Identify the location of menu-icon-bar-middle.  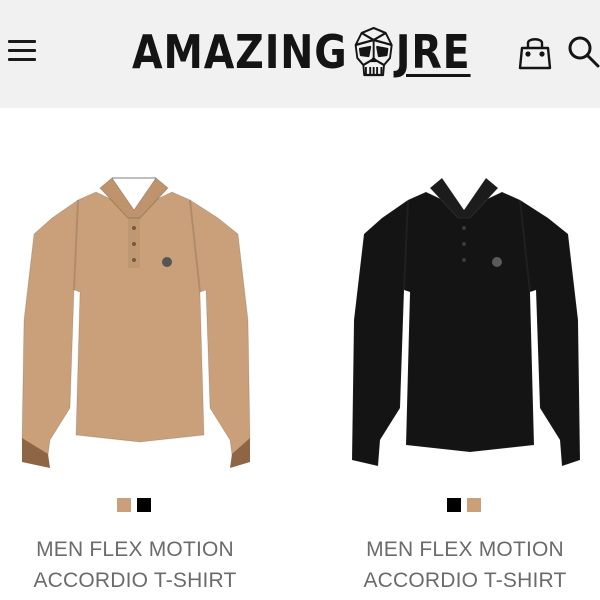
(22, 50).